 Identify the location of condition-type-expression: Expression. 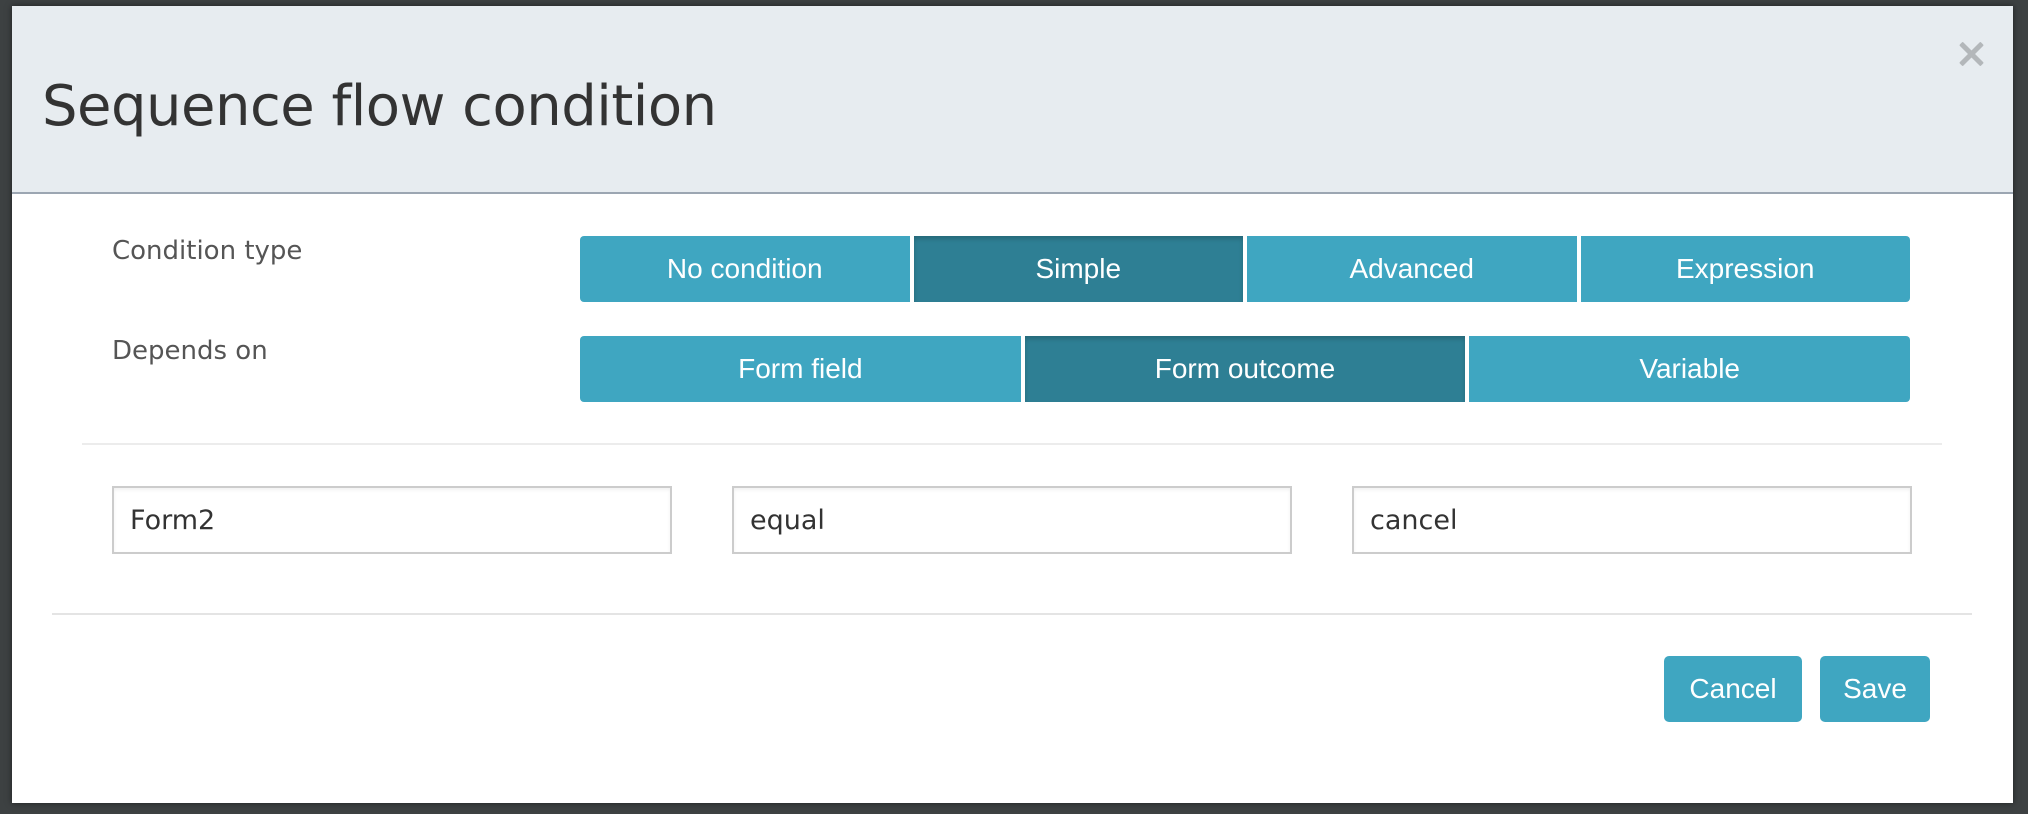
(1745, 269).